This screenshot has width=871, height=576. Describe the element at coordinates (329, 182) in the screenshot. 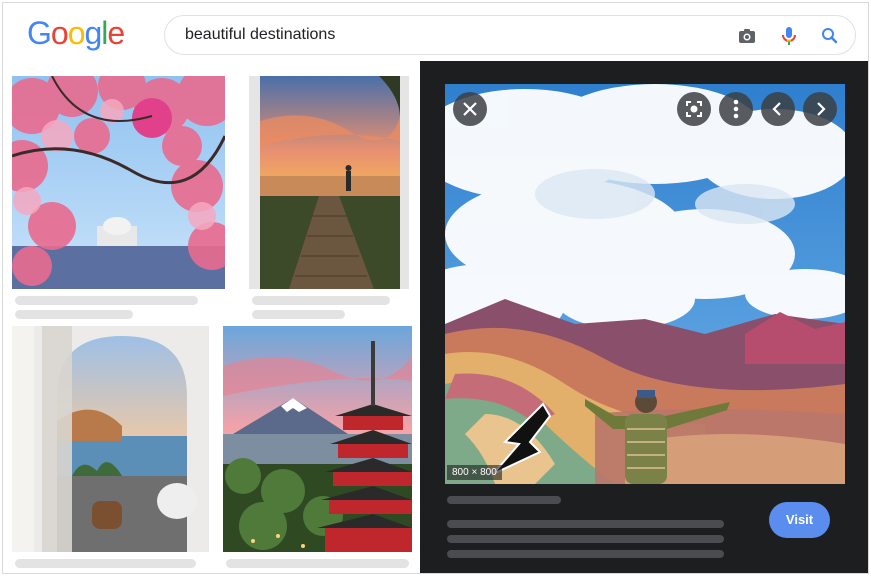

I see `result-image-boardwalk-sunset` at that location.